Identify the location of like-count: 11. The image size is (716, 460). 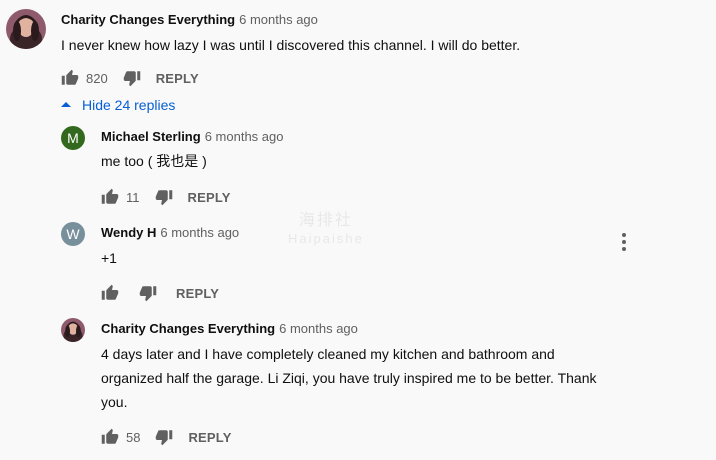
(133, 197).